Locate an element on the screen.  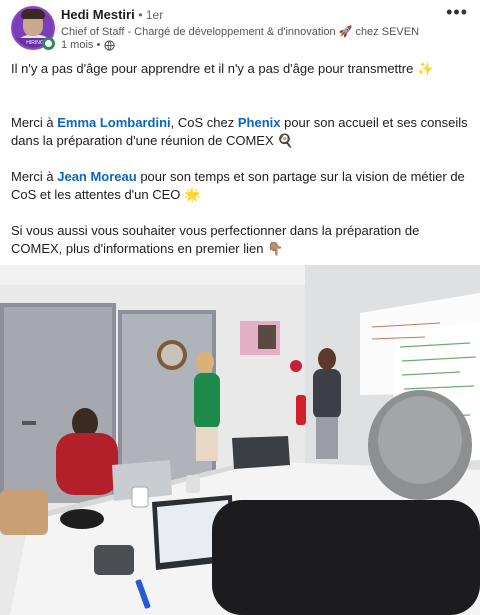
mention-phenix: Phenix is located at coordinates (259, 122).